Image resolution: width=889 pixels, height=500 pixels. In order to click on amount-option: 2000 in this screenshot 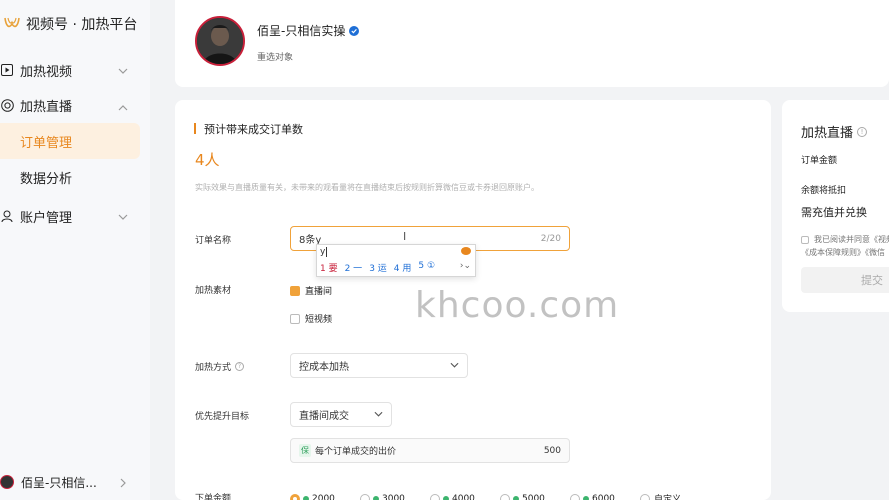, I will do `click(321, 496)`.